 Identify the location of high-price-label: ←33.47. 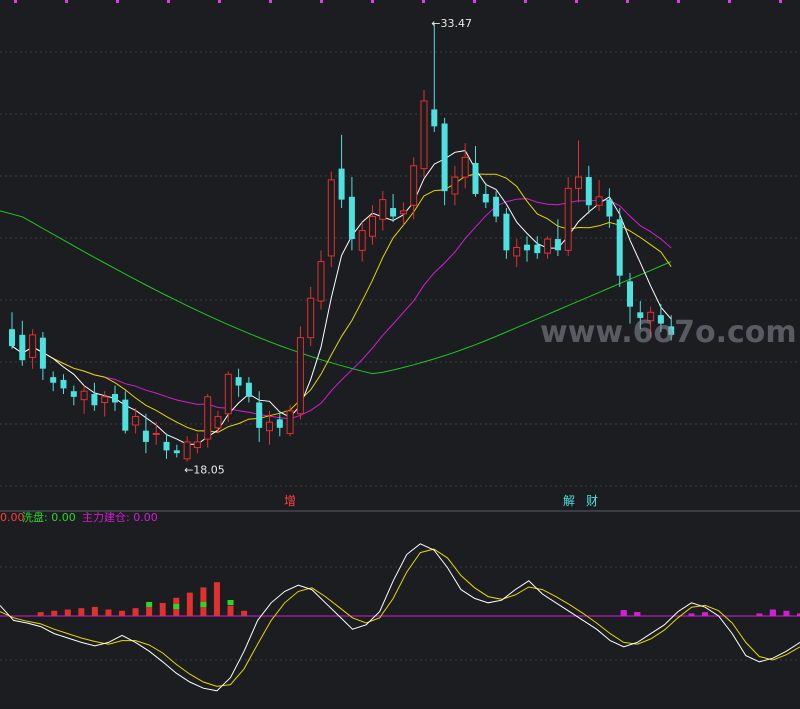
(451, 23).